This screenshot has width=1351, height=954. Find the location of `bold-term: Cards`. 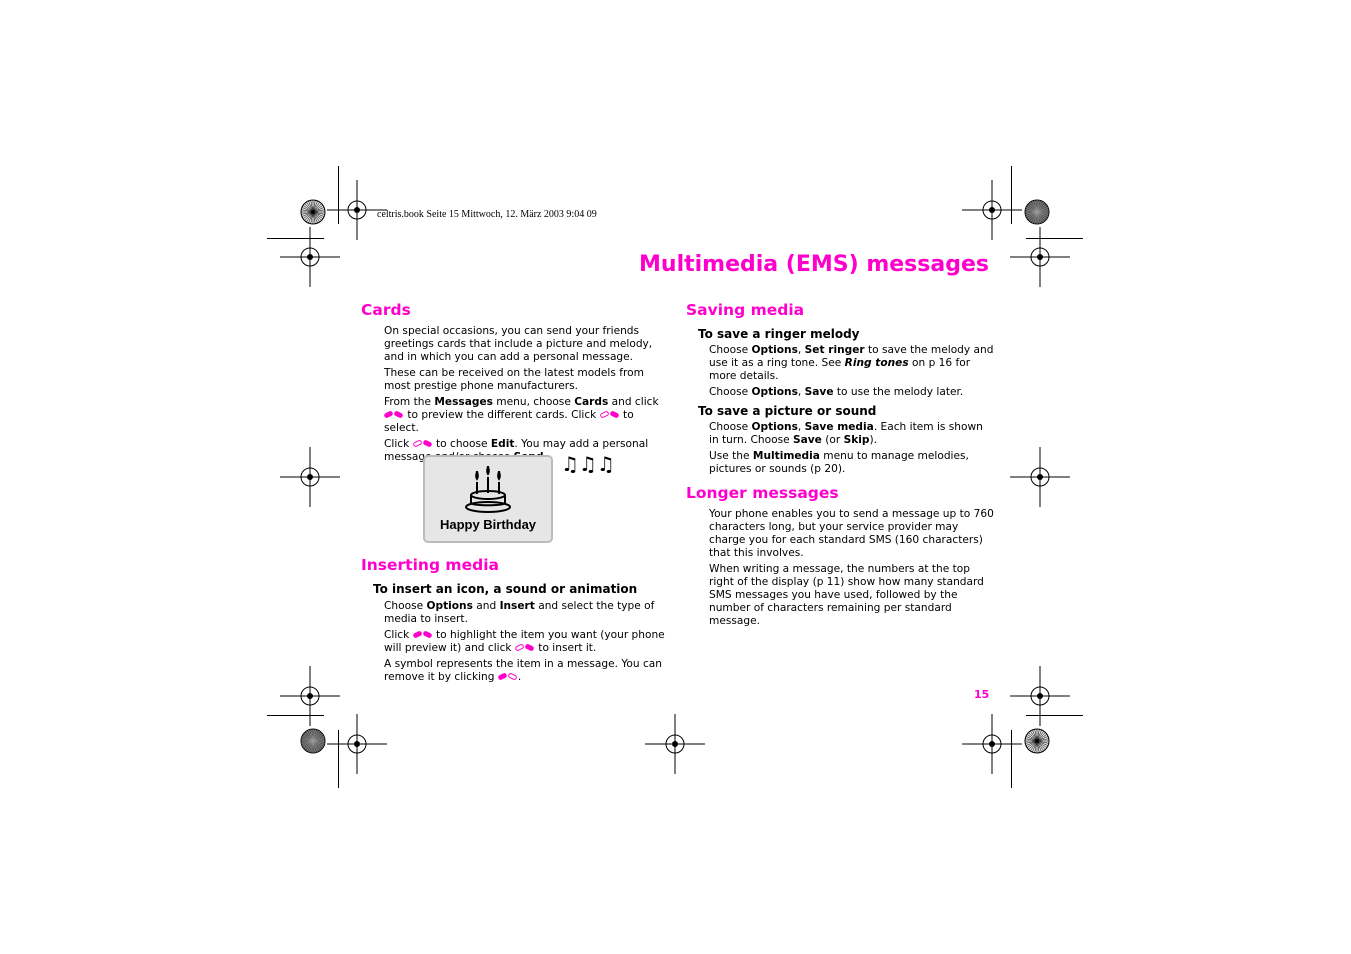

bold-term: Cards is located at coordinates (591, 402).